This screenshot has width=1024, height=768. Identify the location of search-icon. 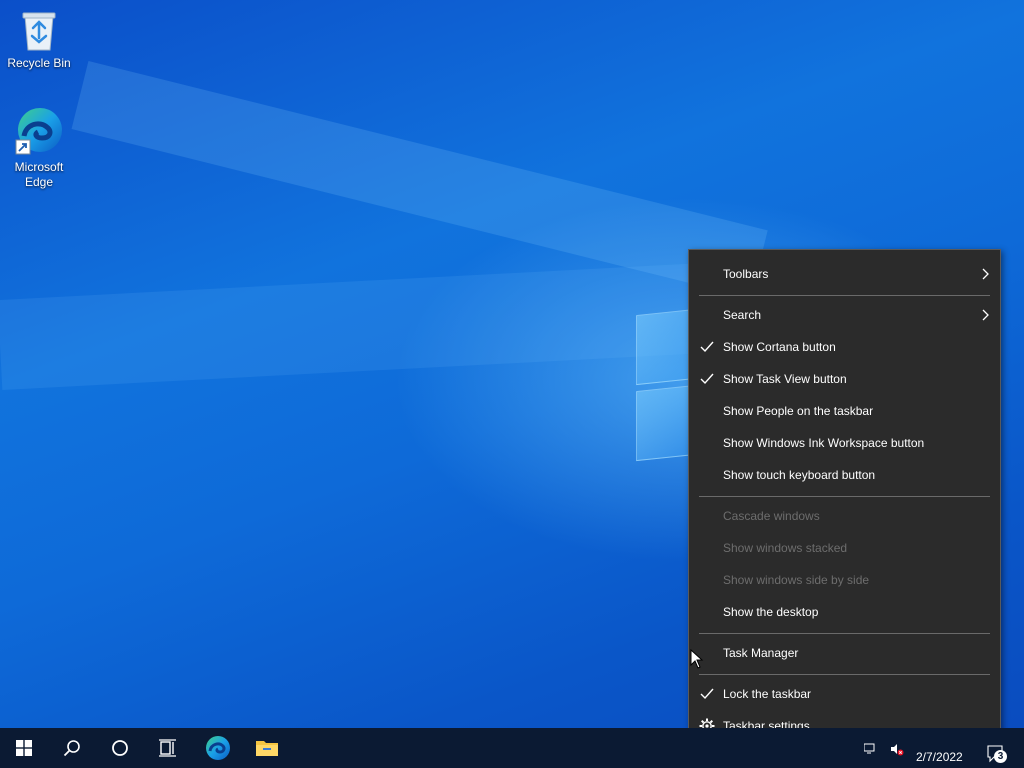
(71, 748).